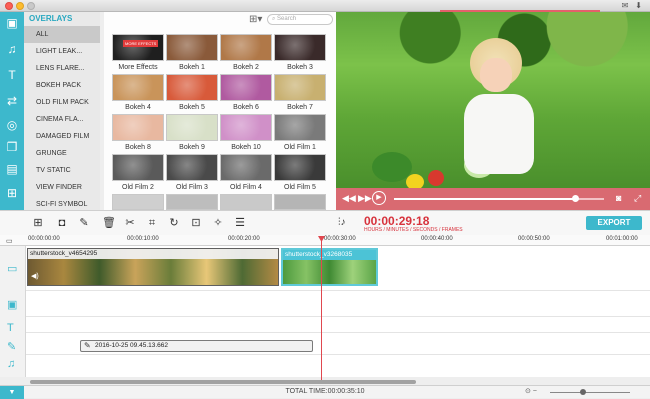  I want to click on download-icon: ⬇, so click(638, 5).